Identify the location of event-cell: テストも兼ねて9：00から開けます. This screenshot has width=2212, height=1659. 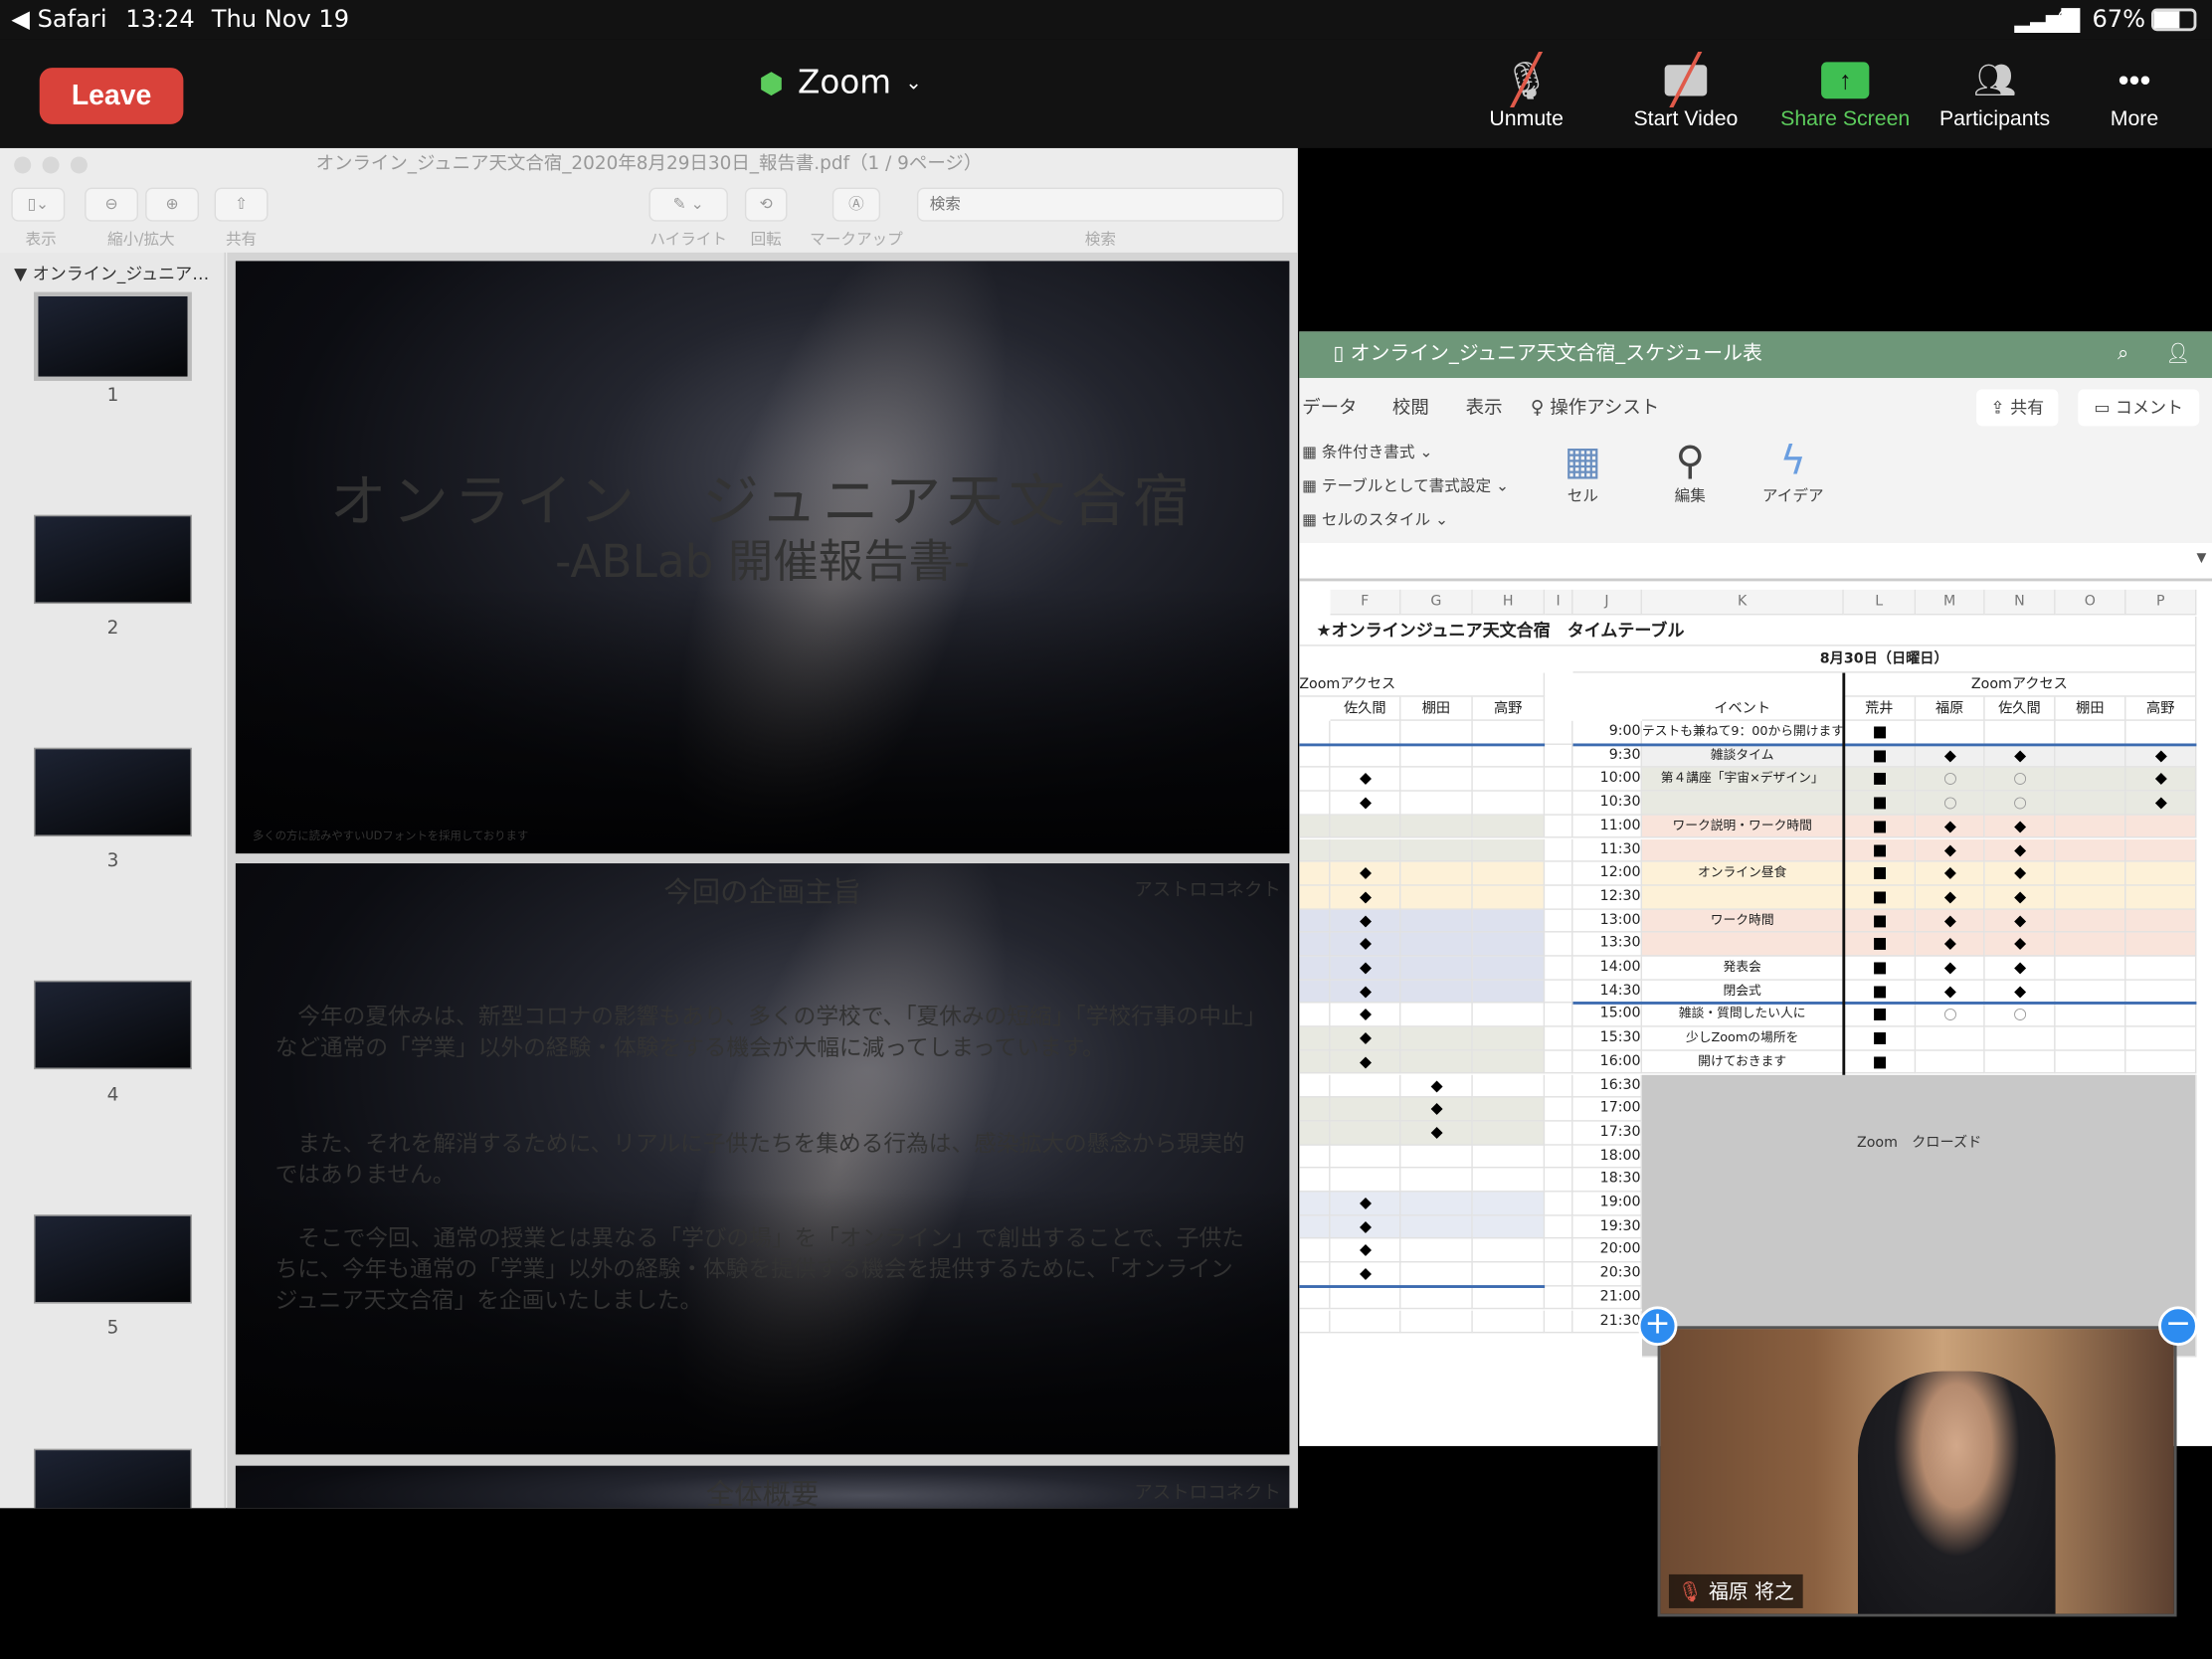
(1742, 732).